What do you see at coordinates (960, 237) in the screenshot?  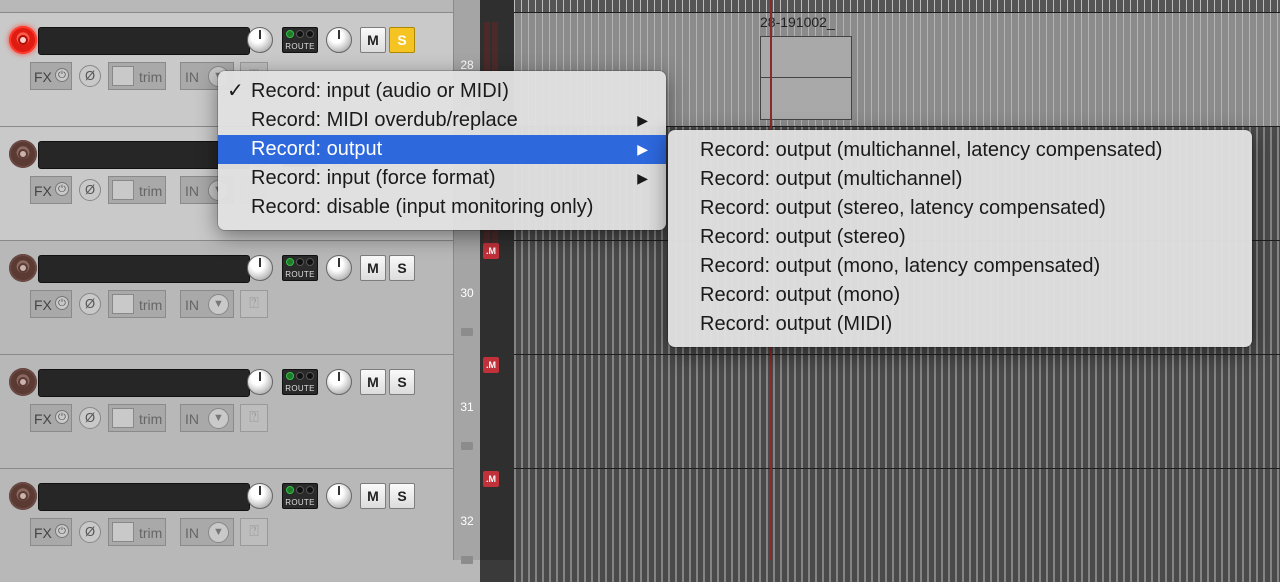 I see `menu-item-record-output: Record: output (stereo)` at bounding box center [960, 237].